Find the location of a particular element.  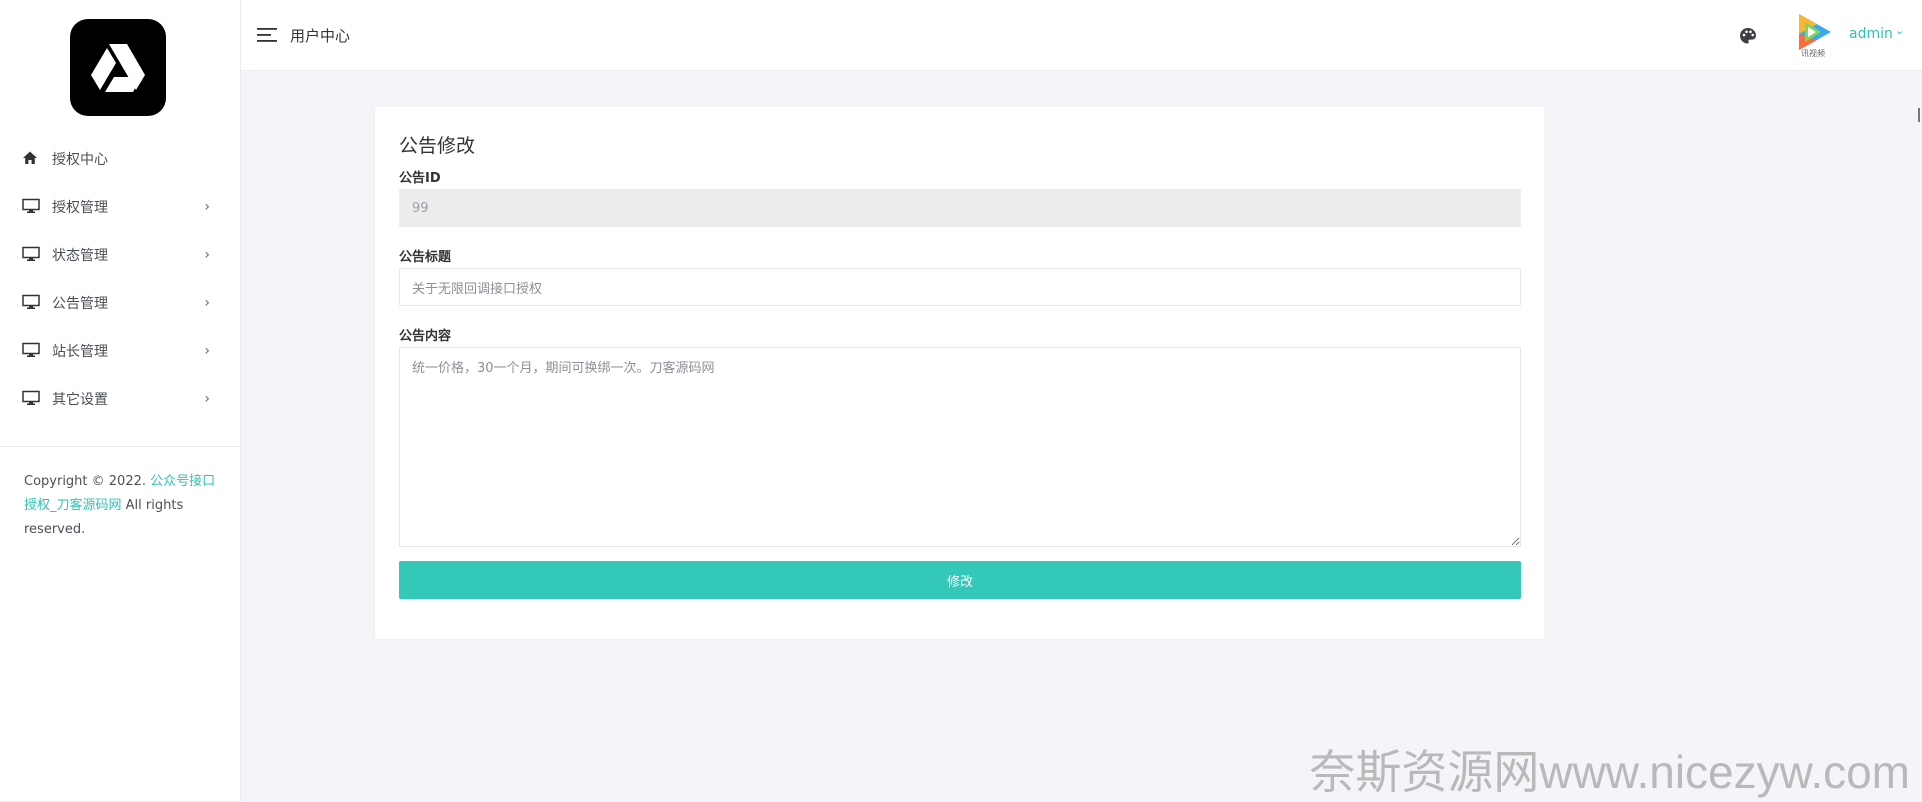

sidebar-item-label: 授权中心 is located at coordinates (80, 160).